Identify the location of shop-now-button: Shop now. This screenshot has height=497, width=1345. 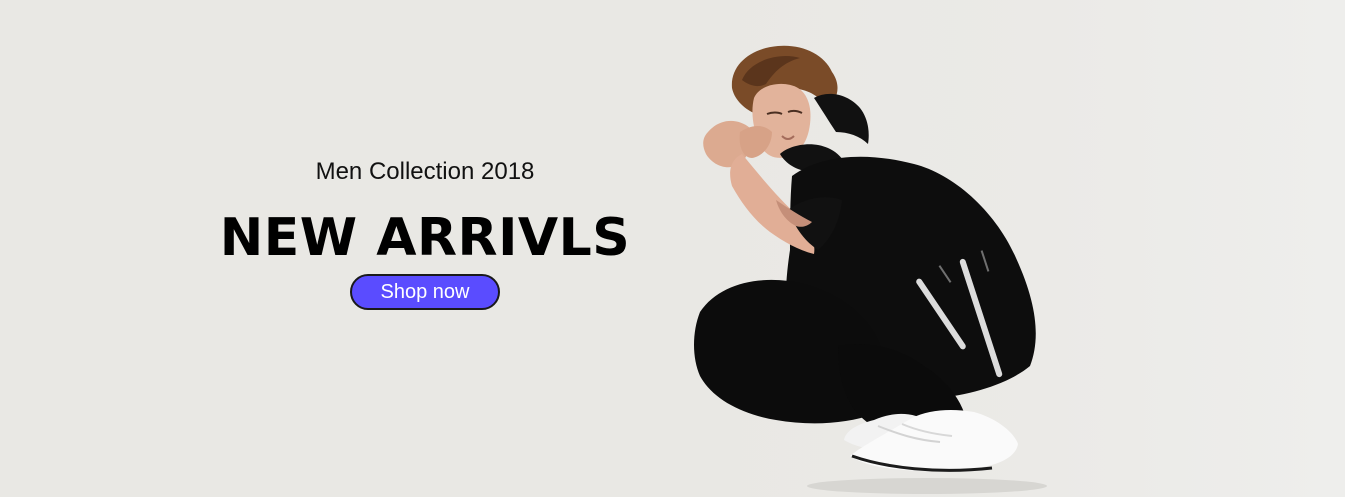
(425, 292).